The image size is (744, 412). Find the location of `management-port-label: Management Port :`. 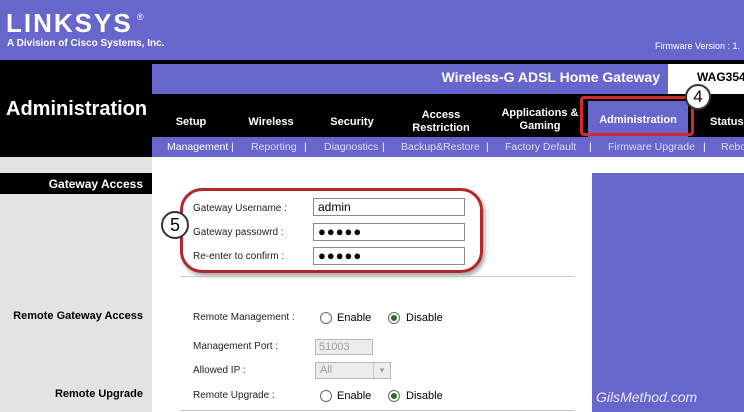

management-port-label: Management Port : is located at coordinates (236, 346).